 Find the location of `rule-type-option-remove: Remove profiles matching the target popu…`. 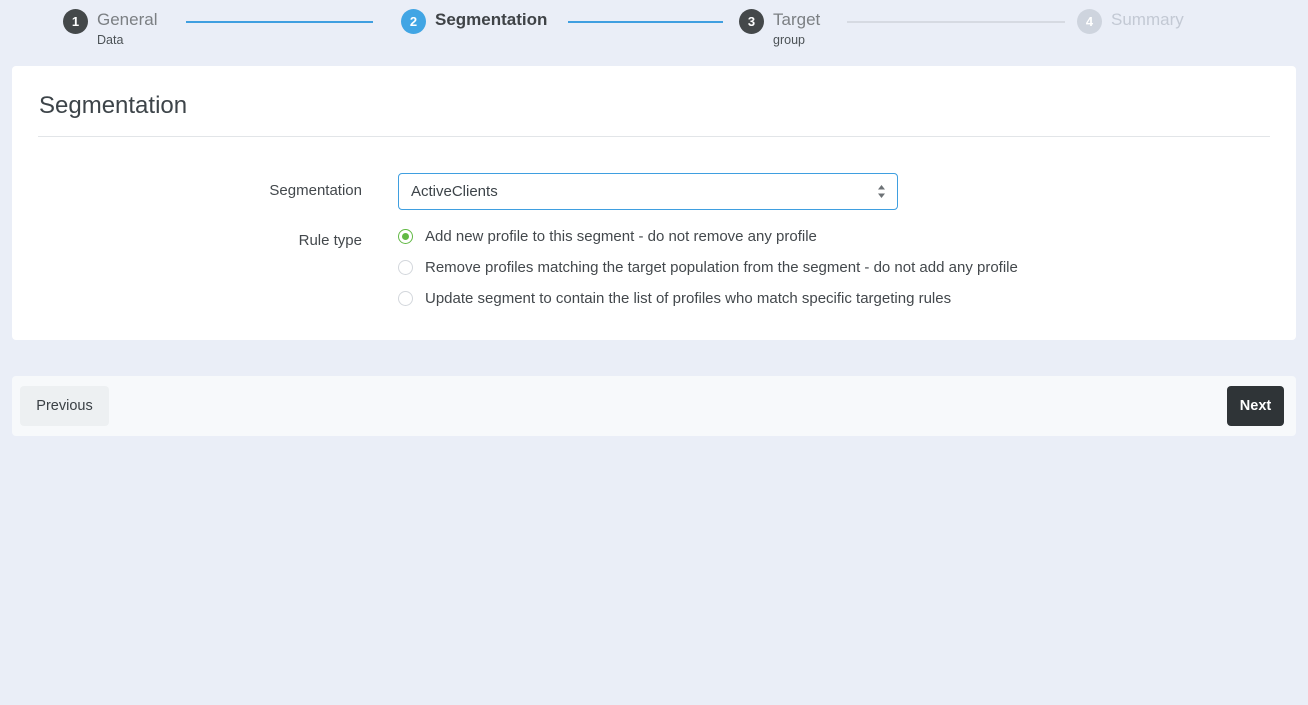

rule-type-option-remove: Remove profiles matching the target popu… is located at coordinates (708, 267).